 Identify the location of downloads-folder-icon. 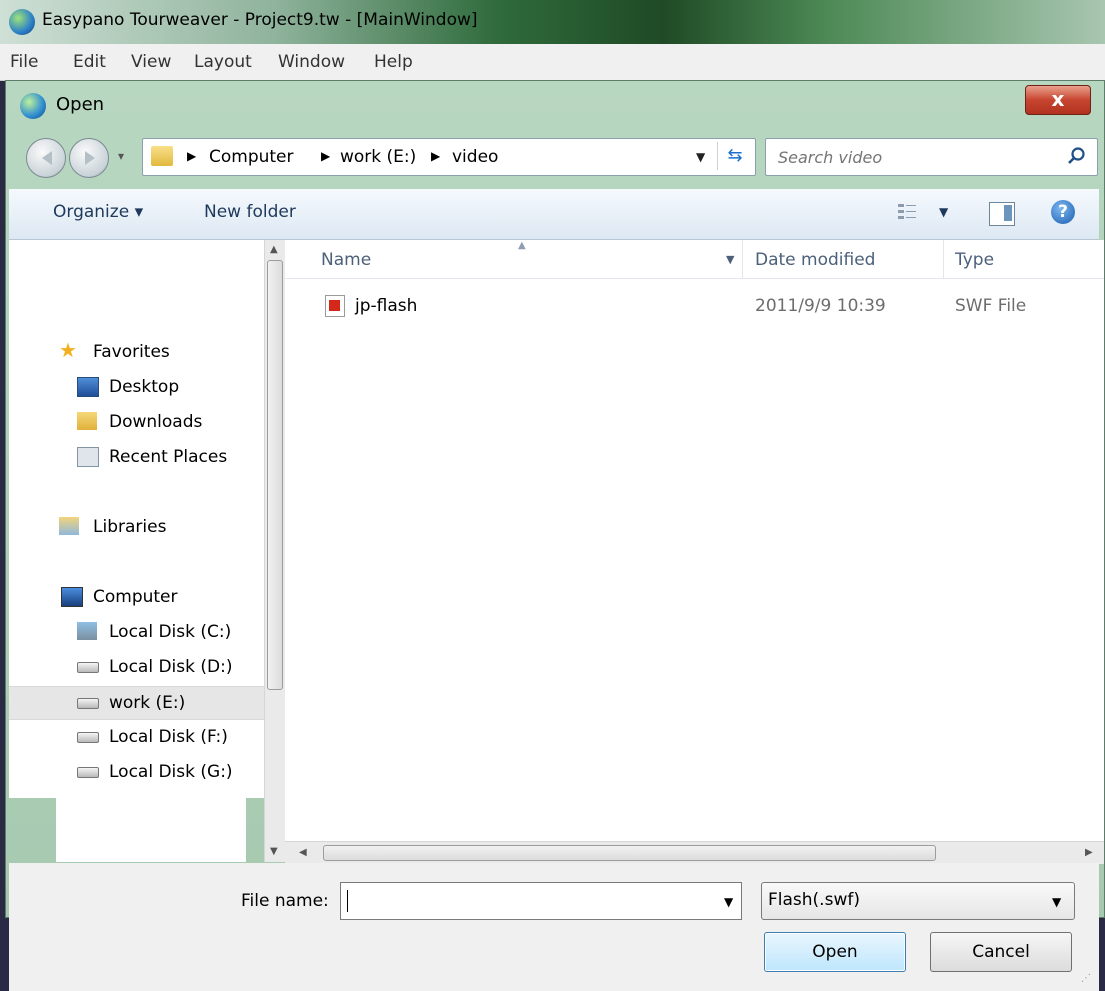
(87, 421).